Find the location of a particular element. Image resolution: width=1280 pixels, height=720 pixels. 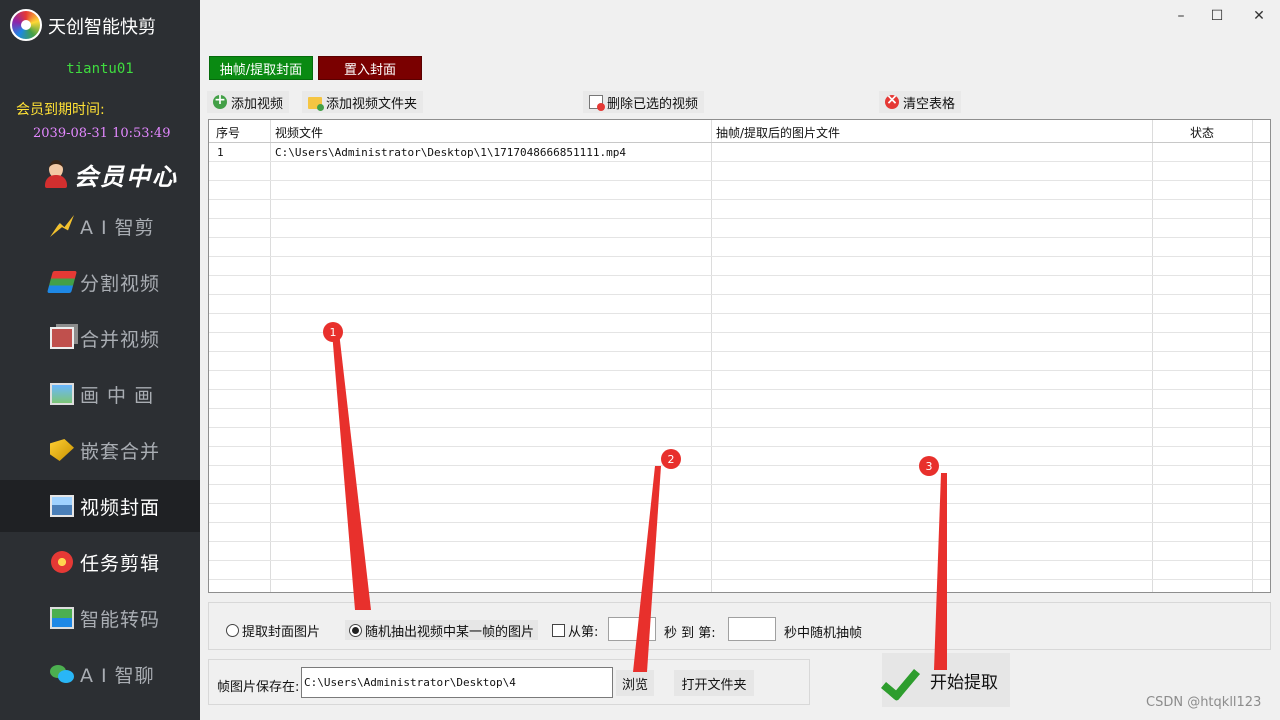

extract-cover-label: 提取封面图片 is located at coordinates (281, 632).